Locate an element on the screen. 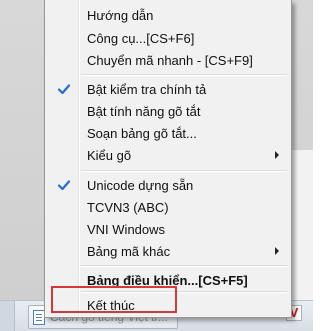  menu-item-chuyen-ma-nhanh: Chuyển mã nhanh - [CS+F9] is located at coordinates (168, 60).